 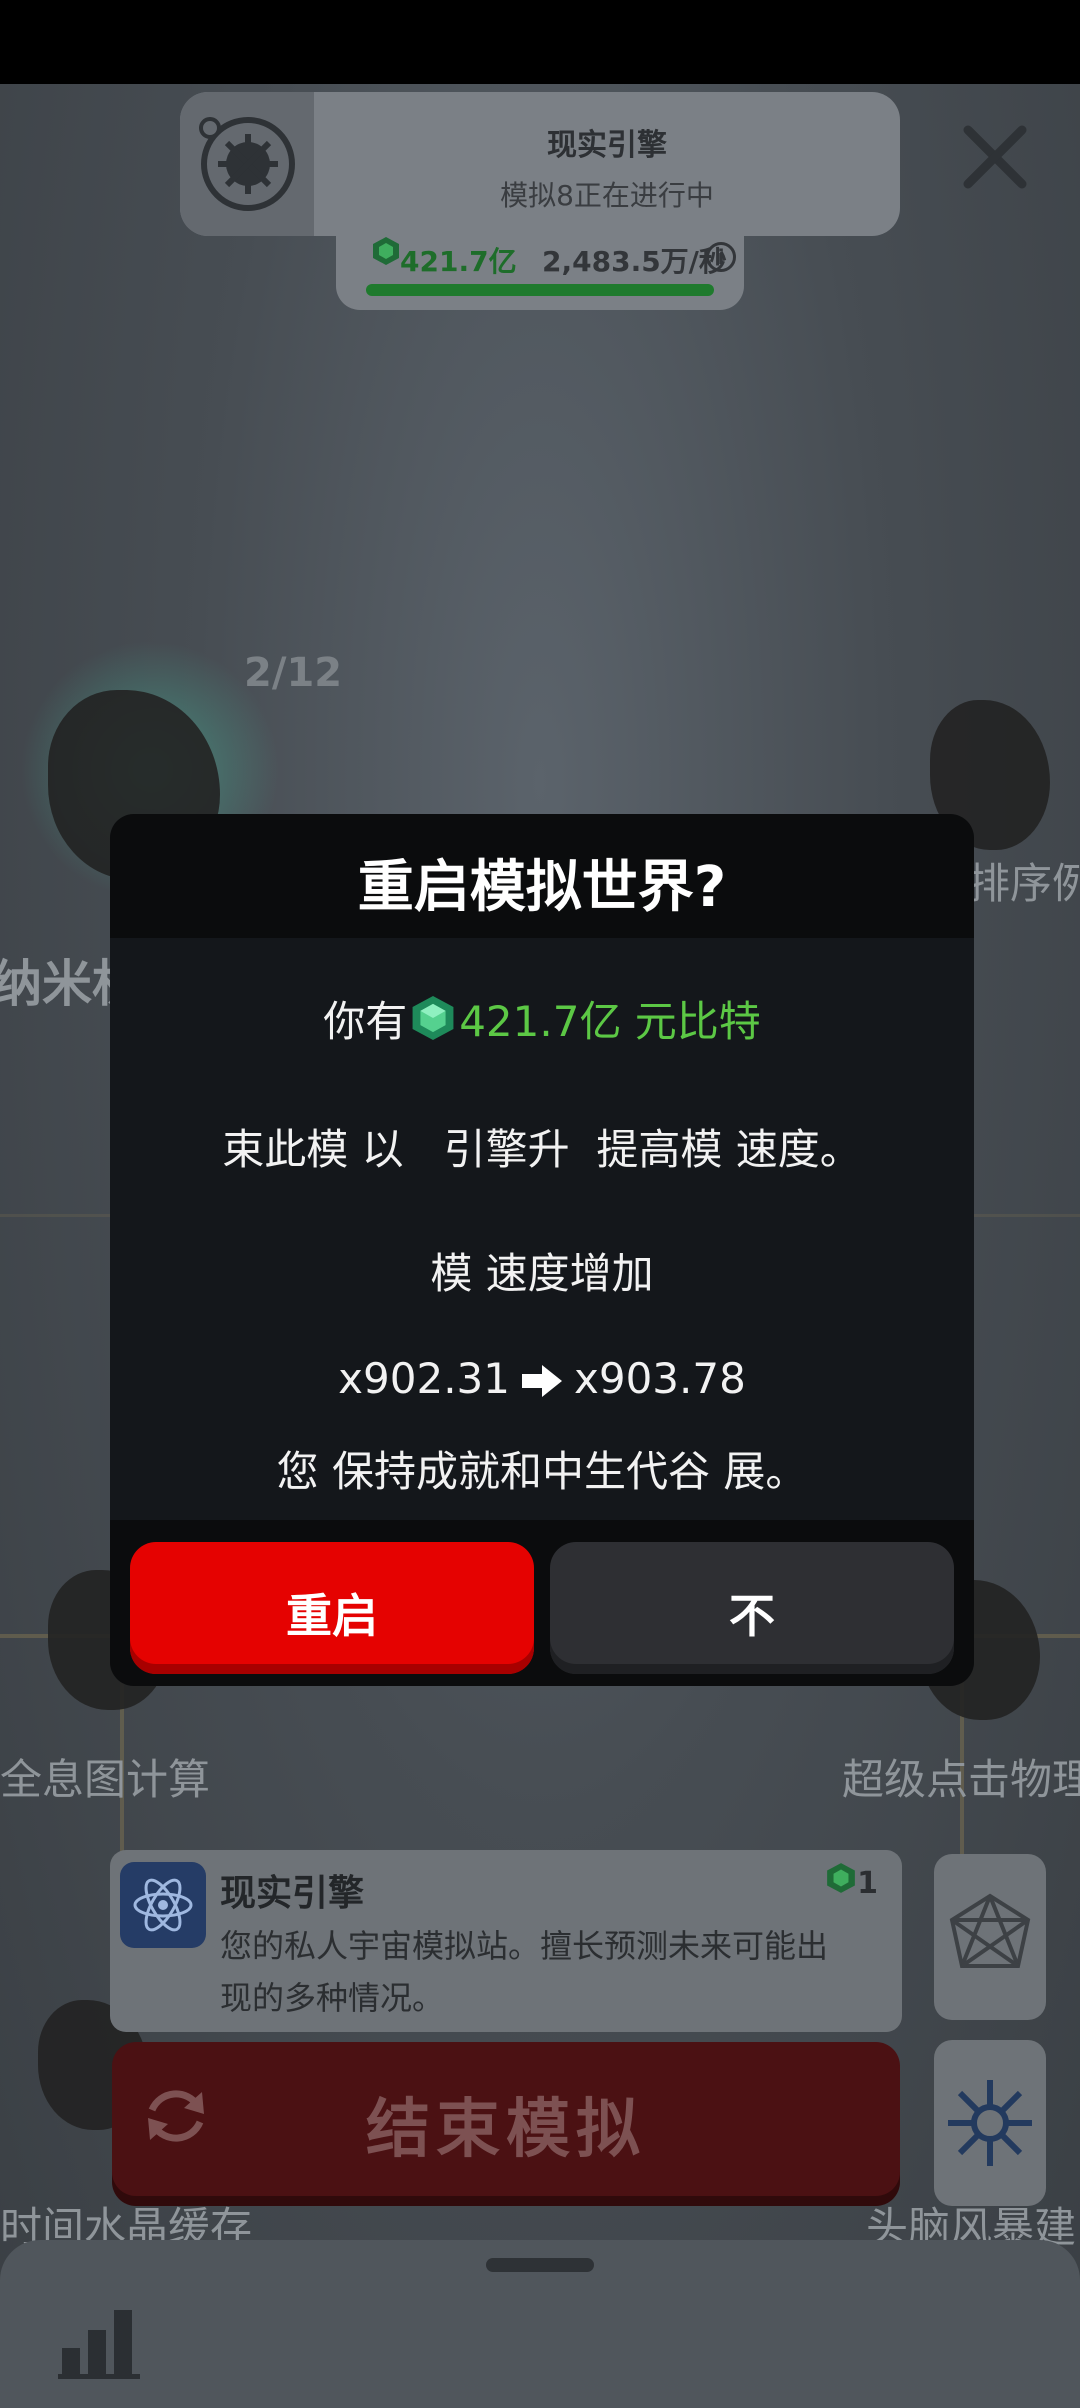 I want to click on engine-title: 现实引擎, so click(x=607, y=145).